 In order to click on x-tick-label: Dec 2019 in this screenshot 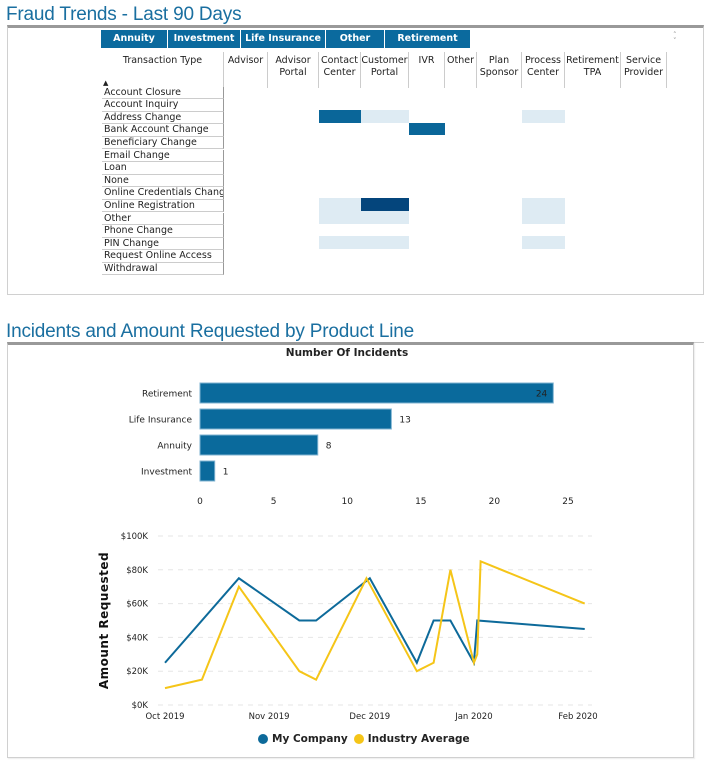, I will do `click(369, 717)`.